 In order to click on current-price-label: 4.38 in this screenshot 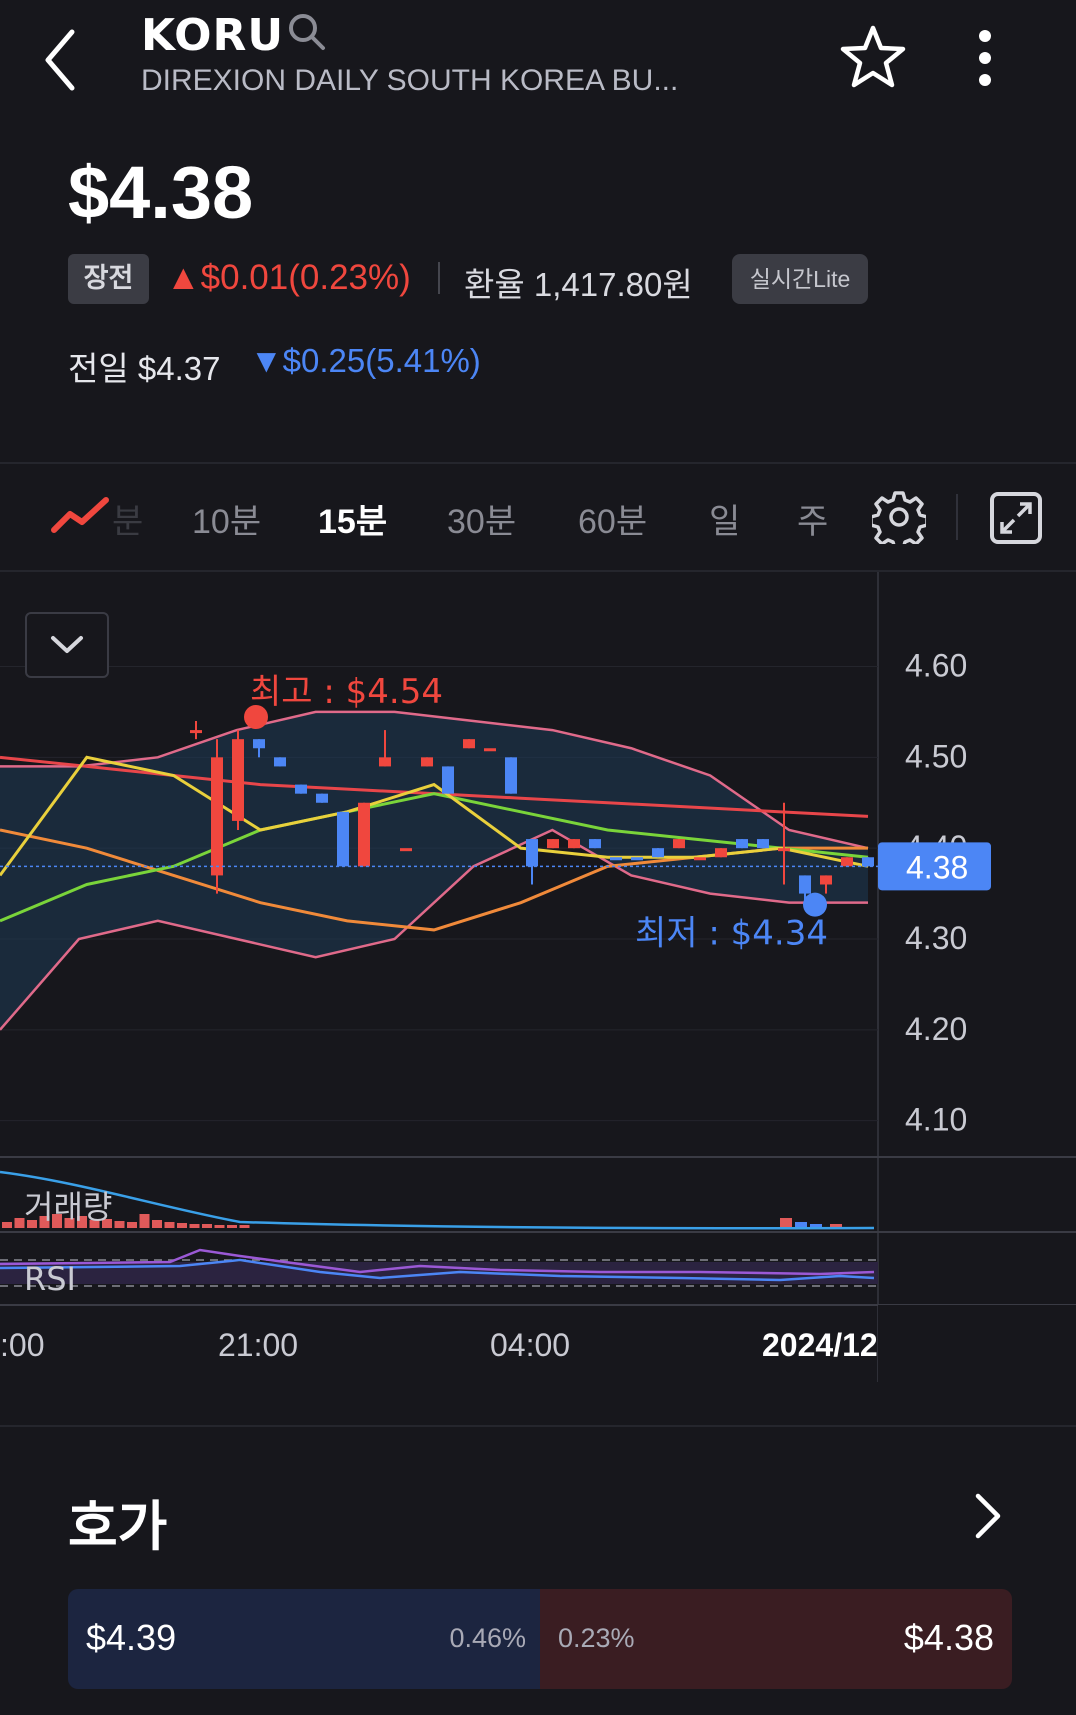, I will do `click(937, 867)`.